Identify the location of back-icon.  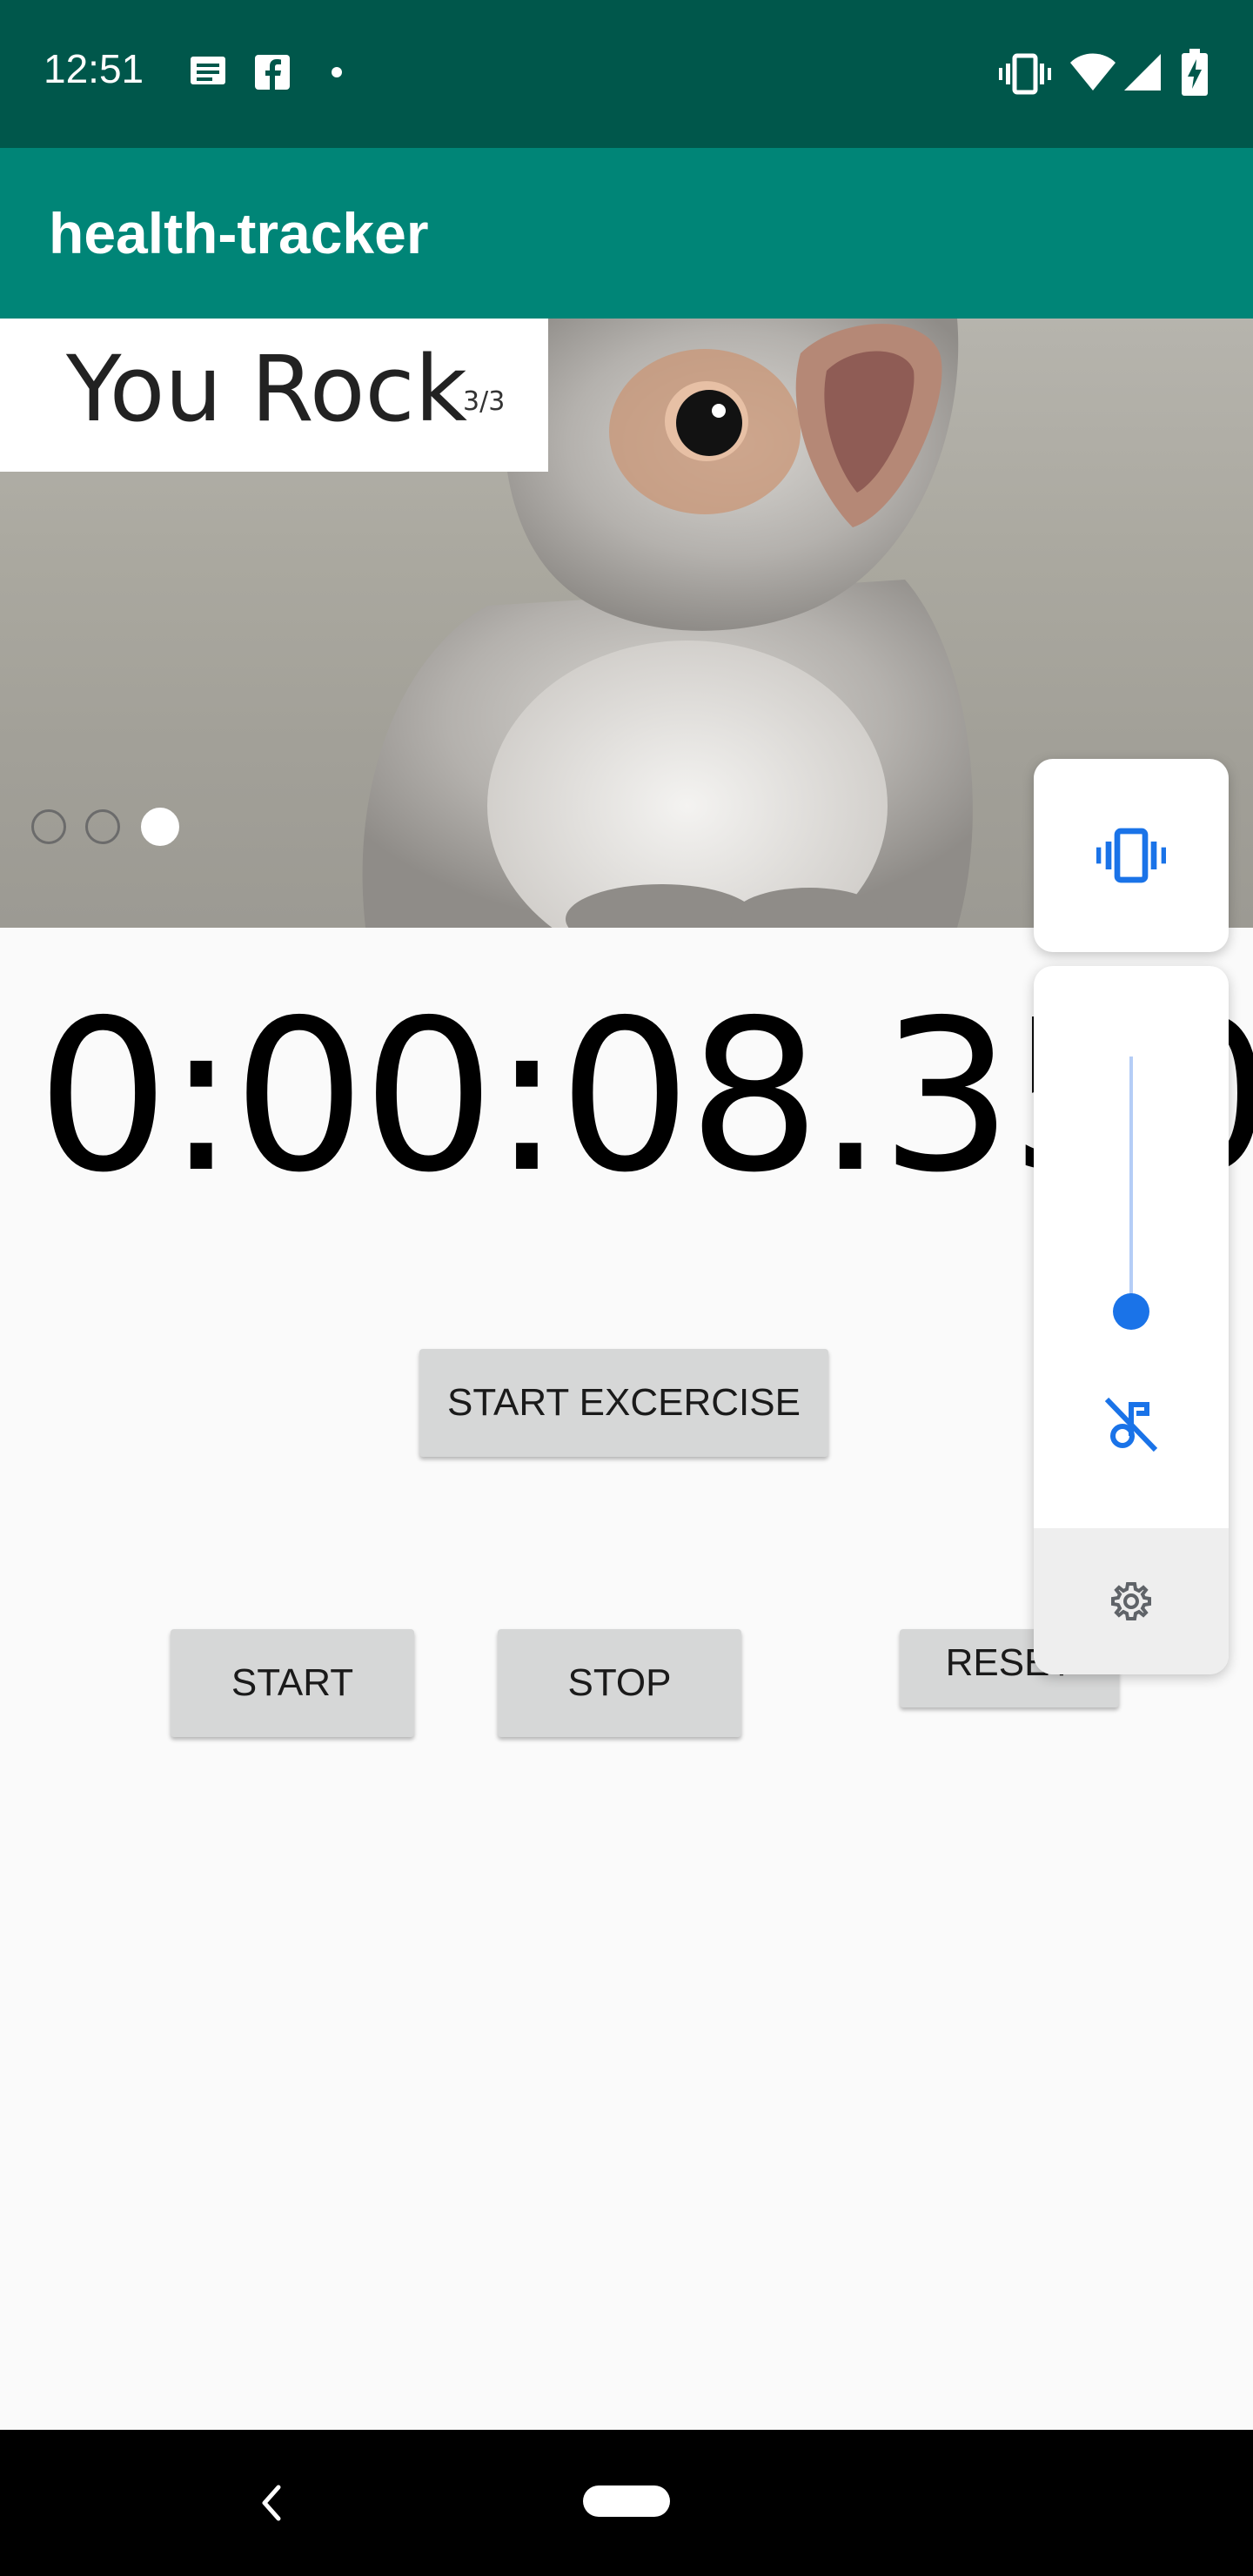
(271, 2505).